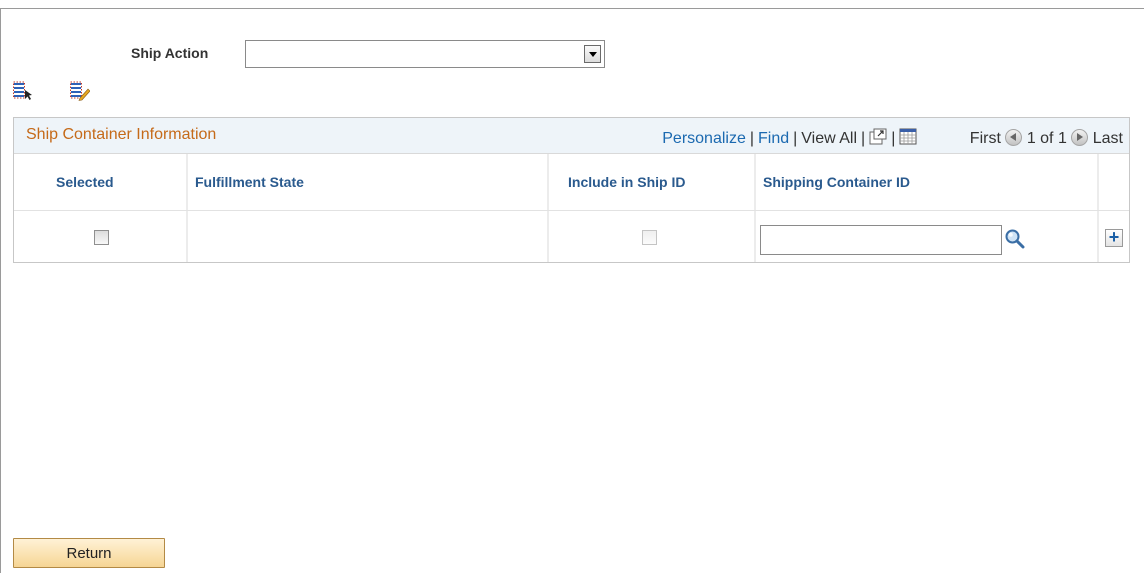 The image size is (1144, 573). I want to click on page-left-border, so click(0, 290).